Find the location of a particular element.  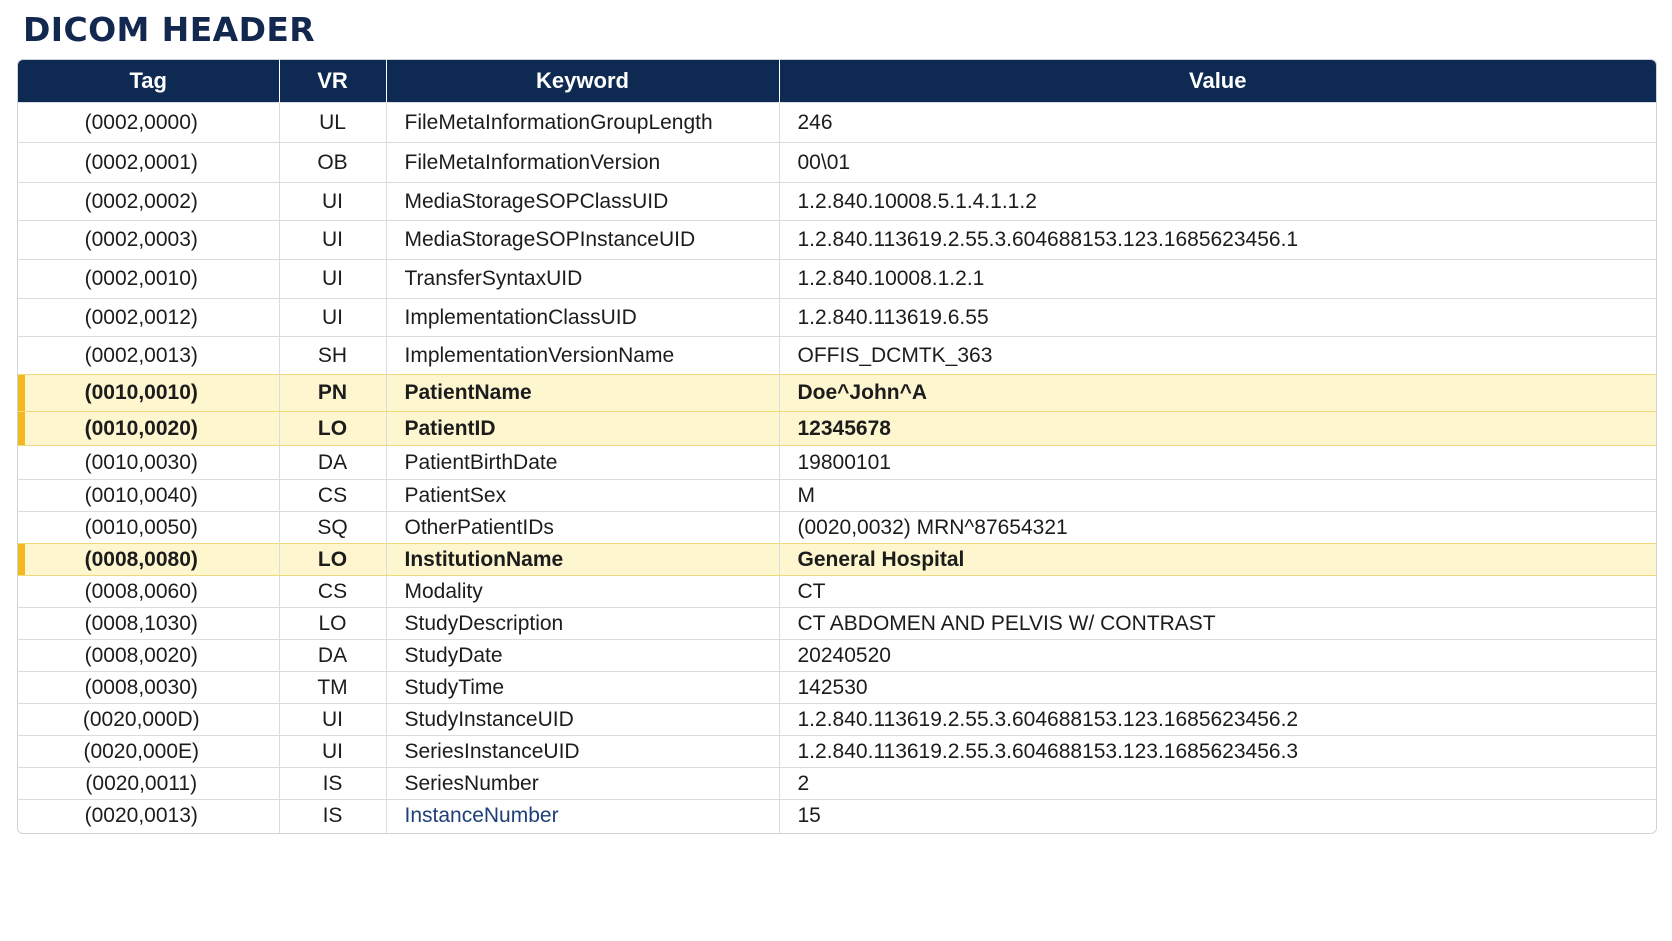

tag-cell: (0002,0012) is located at coordinates (149, 317).